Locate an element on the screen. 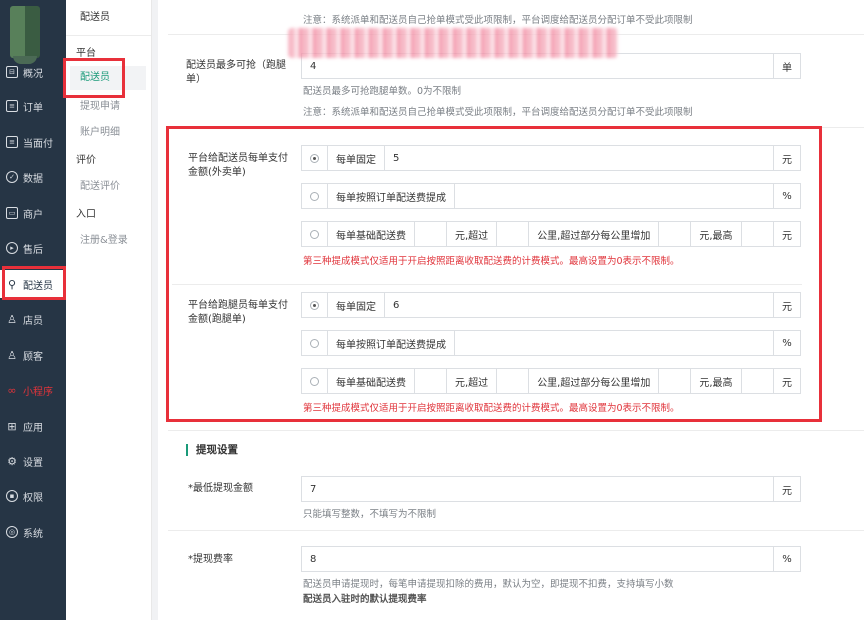 This screenshot has height=620, width=864. nav-item-label: 权限 is located at coordinates (33, 498).